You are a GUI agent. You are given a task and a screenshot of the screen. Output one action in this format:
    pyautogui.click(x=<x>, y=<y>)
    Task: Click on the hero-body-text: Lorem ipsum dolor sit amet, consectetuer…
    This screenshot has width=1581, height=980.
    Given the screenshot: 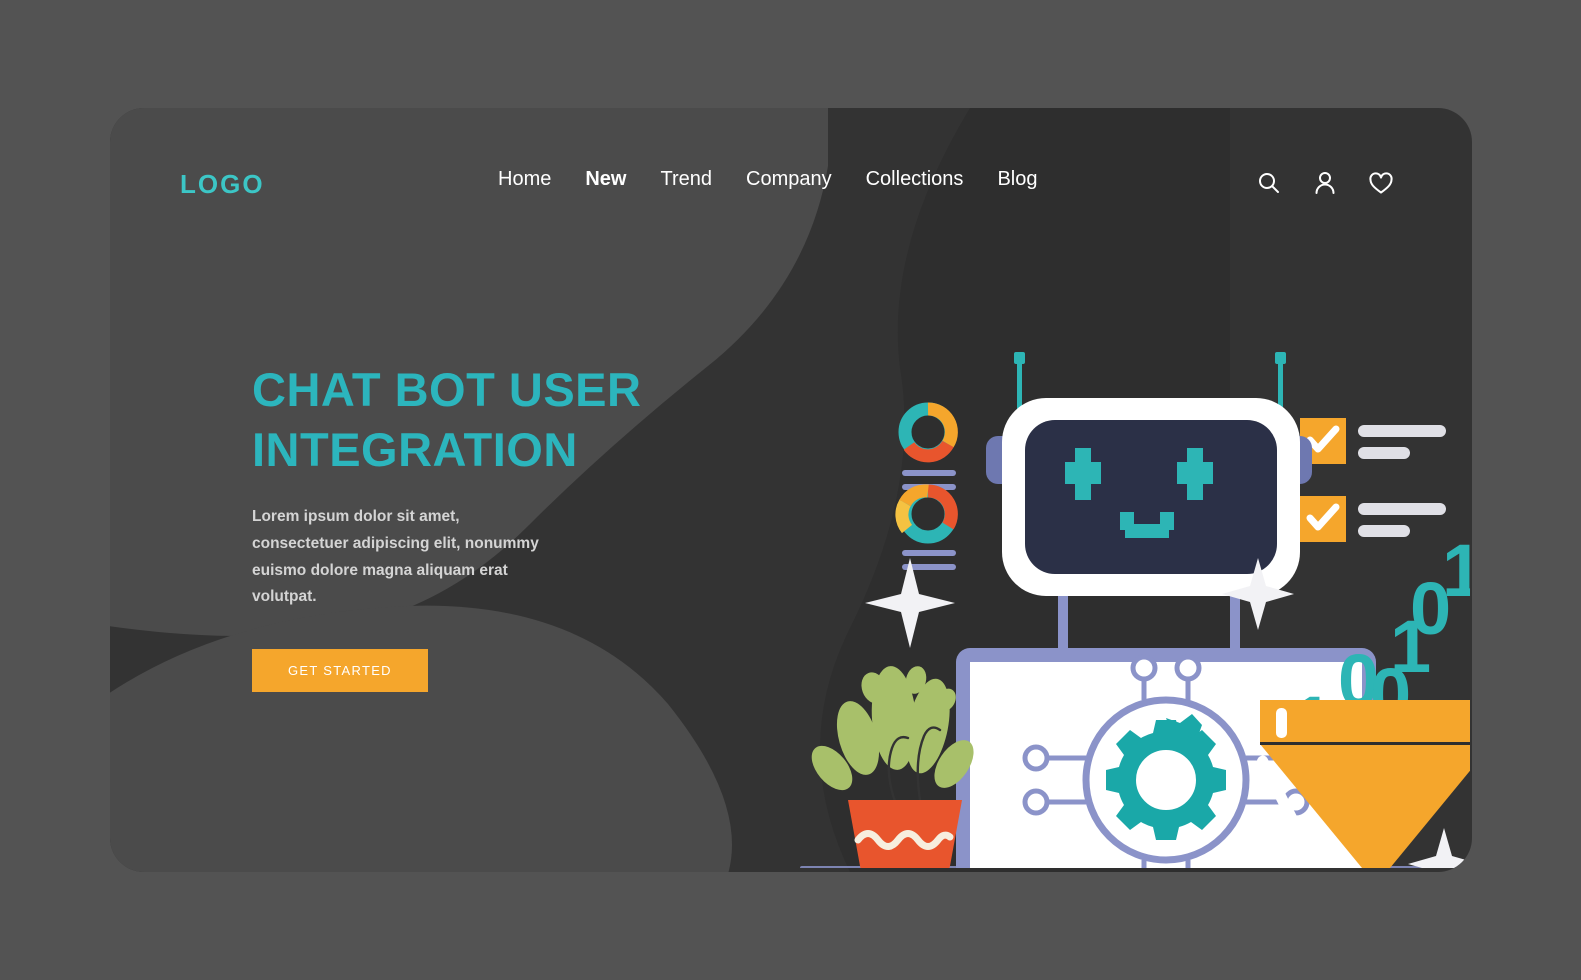 What is the action you would take?
    pyautogui.click(x=395, y=557)
    